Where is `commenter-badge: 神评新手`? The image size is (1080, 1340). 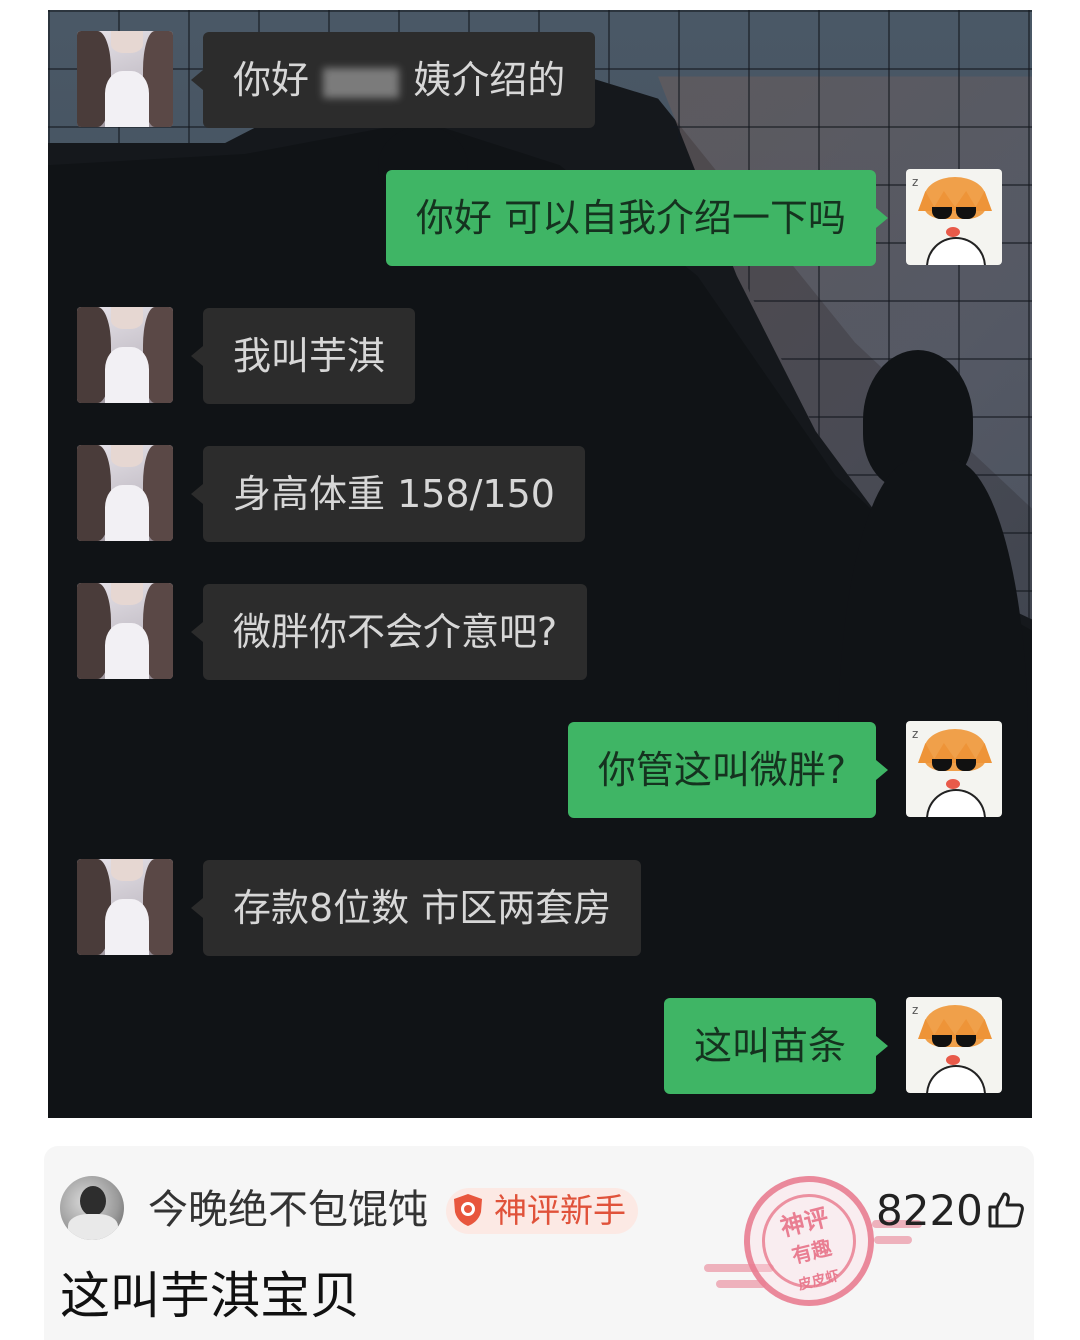 commenter-badge: 神评新手 is located at coordinates (542, 1211).